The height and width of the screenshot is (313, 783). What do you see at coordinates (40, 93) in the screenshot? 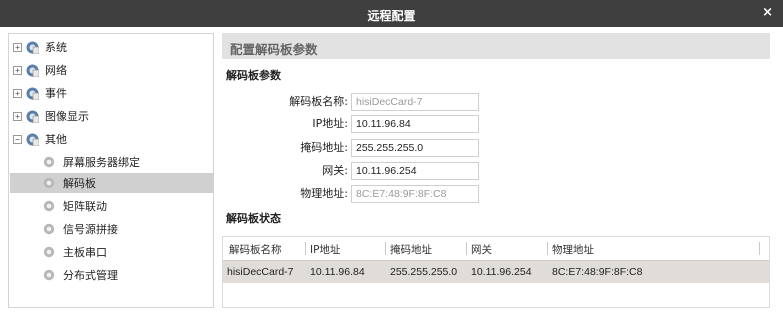
I see `tree-item-event: + 事件` at bounding box center [40, 93].